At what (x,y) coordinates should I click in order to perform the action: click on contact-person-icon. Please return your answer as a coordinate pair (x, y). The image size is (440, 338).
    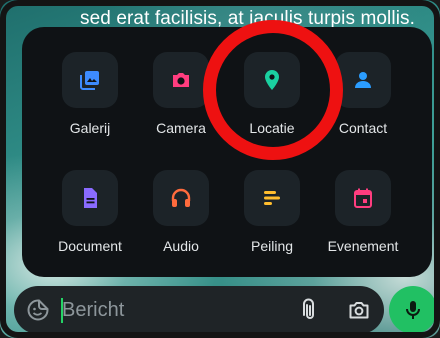
    Looking at the image, I should click on (363, 80).